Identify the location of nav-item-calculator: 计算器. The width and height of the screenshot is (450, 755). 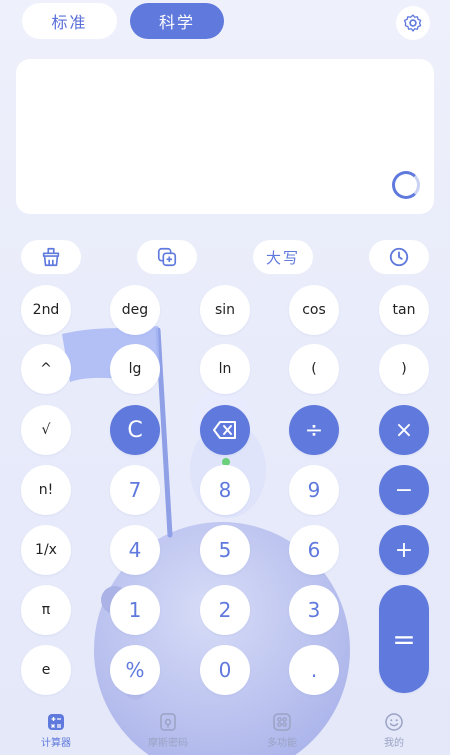
(56, 730).